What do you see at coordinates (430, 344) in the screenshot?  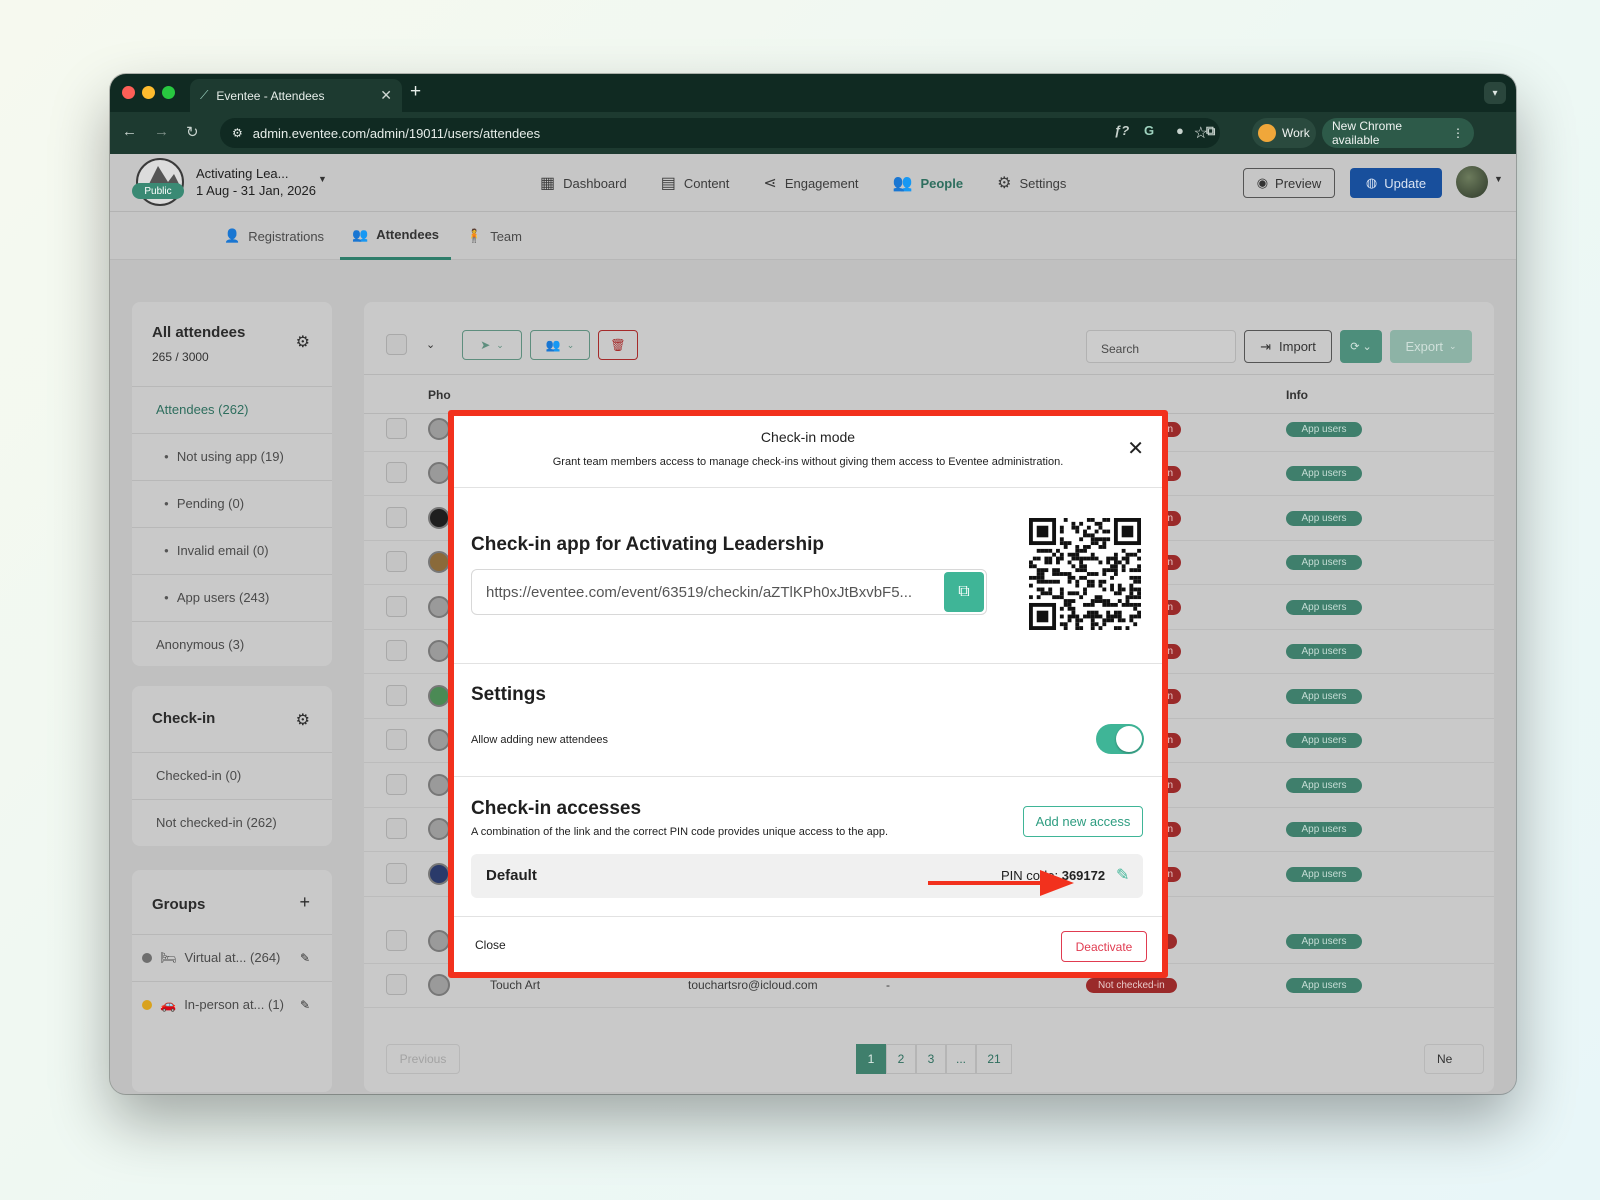 I see `select-menu-chevron-icon: ⌄` at bounding box center [430, 344].